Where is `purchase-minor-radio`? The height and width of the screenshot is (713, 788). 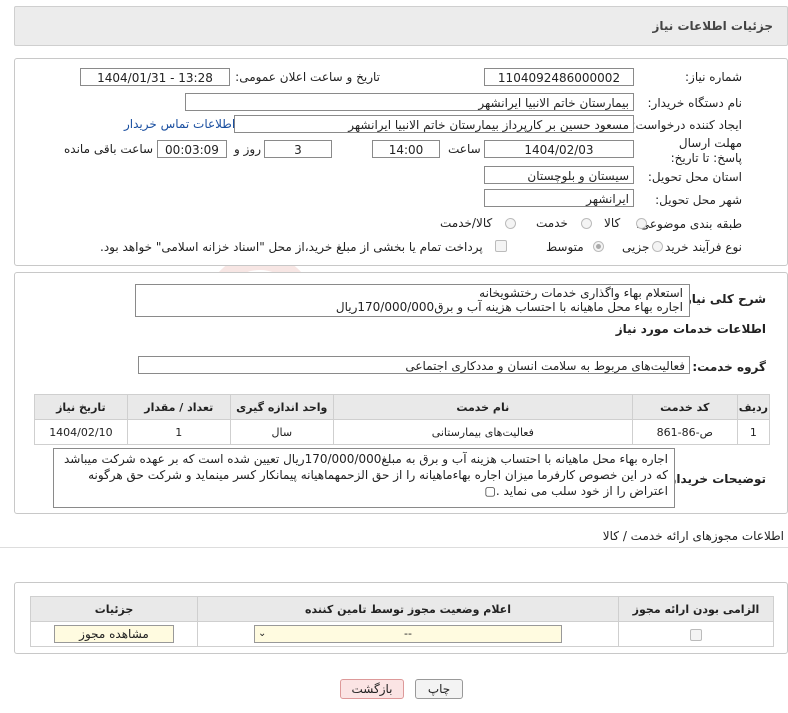 purchase-minor-radio is located at coordinates (657, 246).